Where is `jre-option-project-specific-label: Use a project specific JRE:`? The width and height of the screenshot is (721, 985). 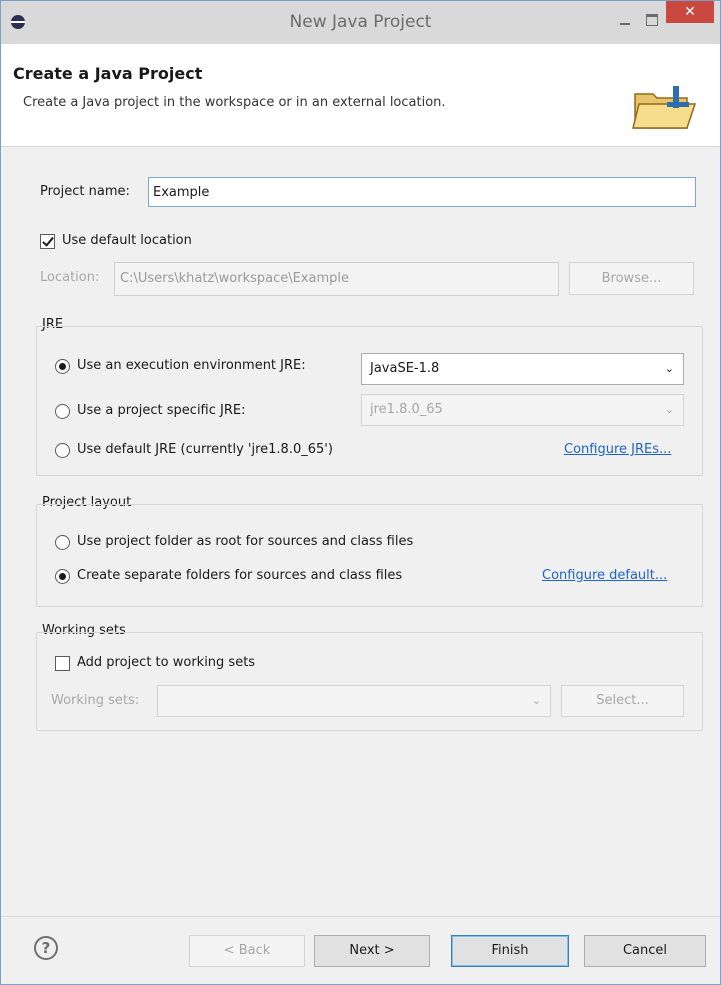
jre-option-project-specific-label: Use a project specific JRE: is located at coordinates (161, 410).